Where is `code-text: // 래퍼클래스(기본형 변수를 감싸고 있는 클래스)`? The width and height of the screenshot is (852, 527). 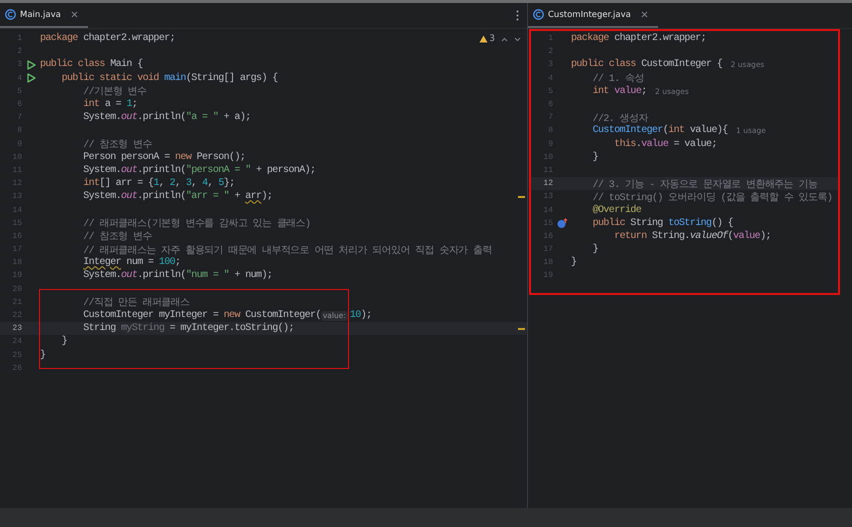
code-text: // 래퍼클래스(기본형 변수를 감싸고 있는 클래스) is located at coordinates (196, 224).